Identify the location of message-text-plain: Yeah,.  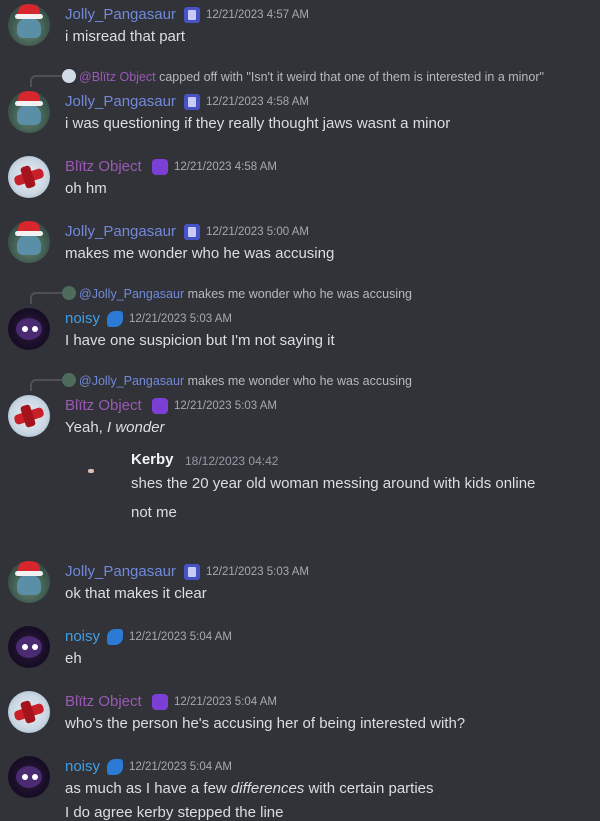
(86, 427).